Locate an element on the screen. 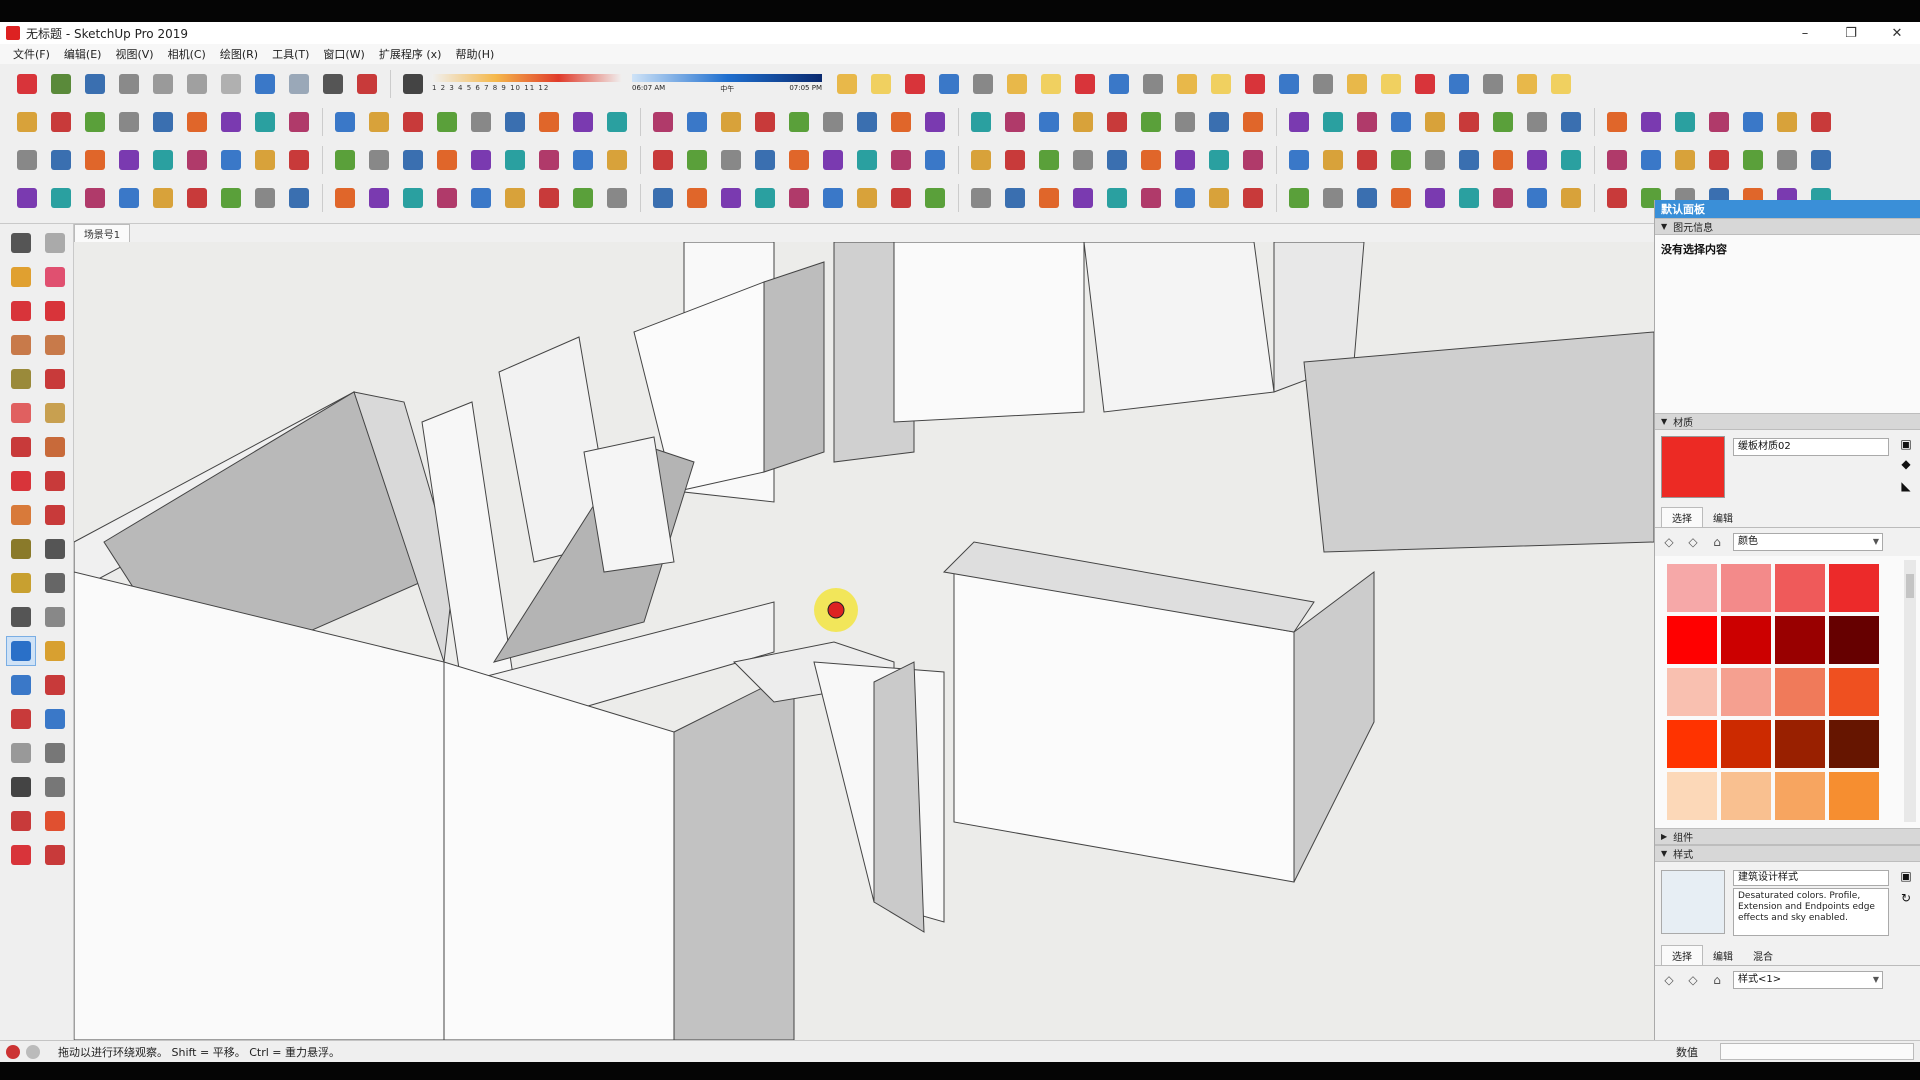 The height and width of the screenshot is (1080, 1920). redo-icon is located at coordinates (299, 84).